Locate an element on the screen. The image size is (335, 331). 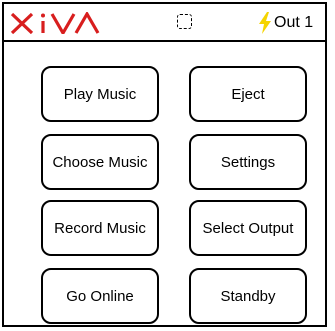
lightning-bolt-icon is located at coordinates (265, 23).